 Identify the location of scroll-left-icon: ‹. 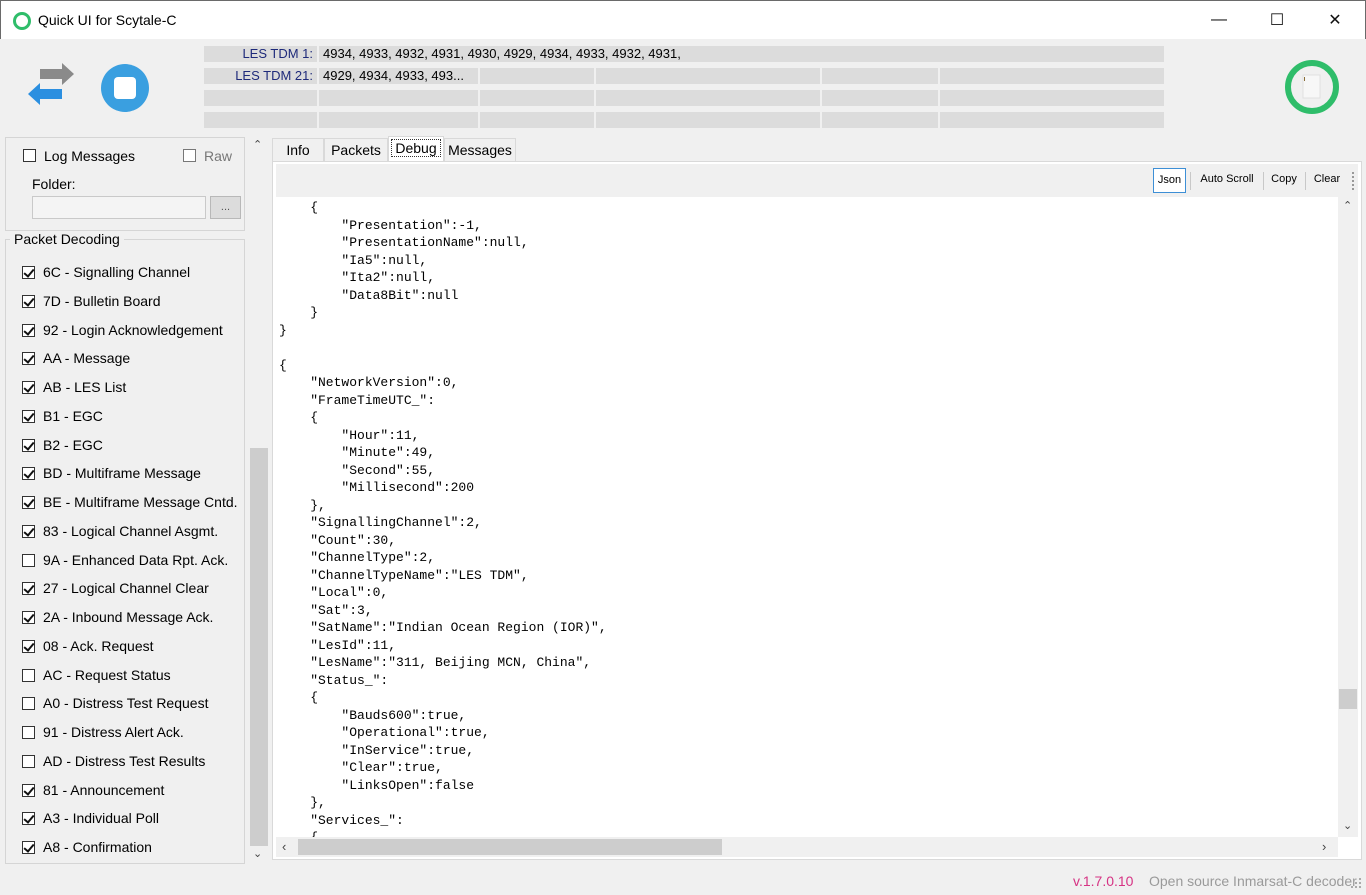
(284, 846).